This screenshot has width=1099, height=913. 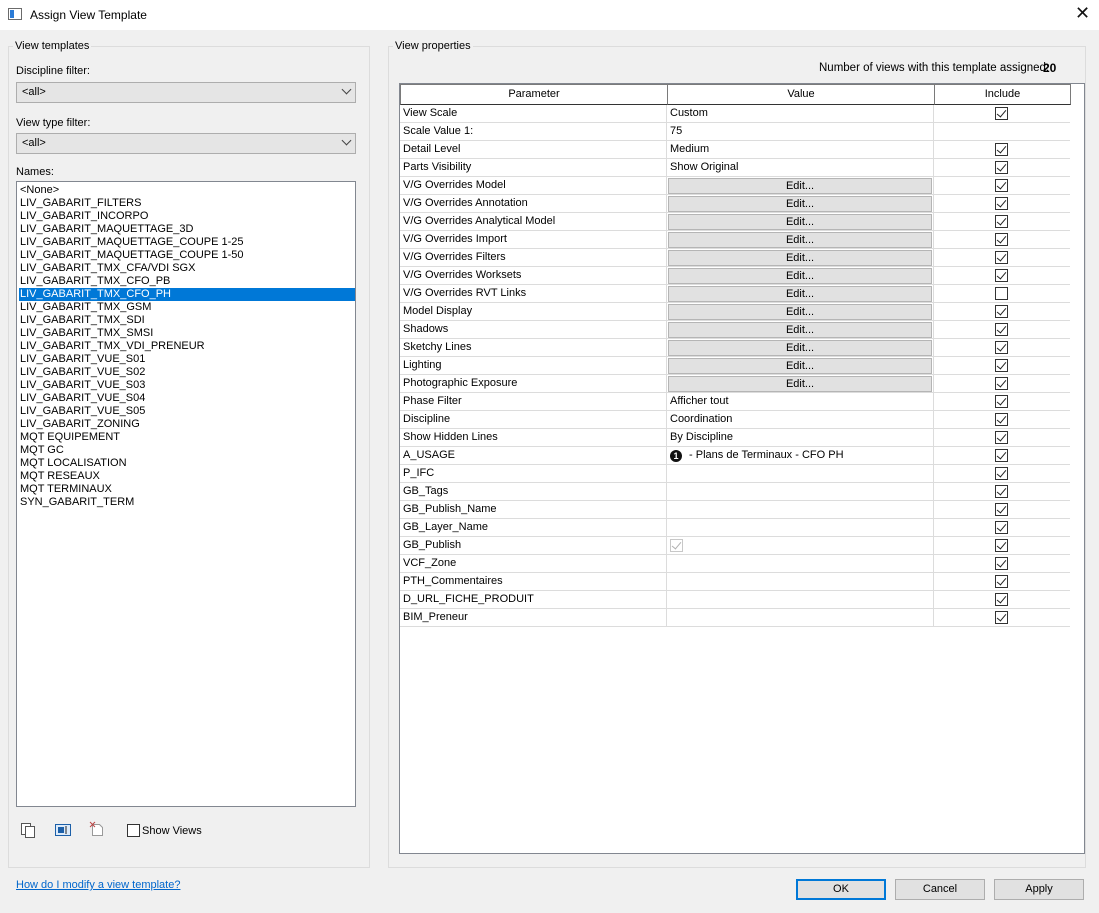 What do you see at coordinates (533, 420) in the screenshot?
I see `parameter-cell: Discipline` at bounding box center [533, 420].